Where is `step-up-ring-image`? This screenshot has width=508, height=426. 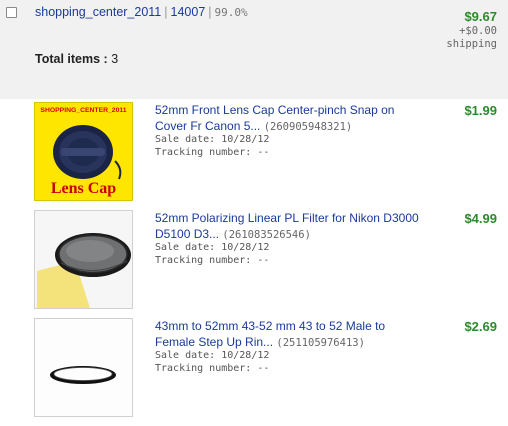 step-up-ring-image is located at coordinates (83, 367).